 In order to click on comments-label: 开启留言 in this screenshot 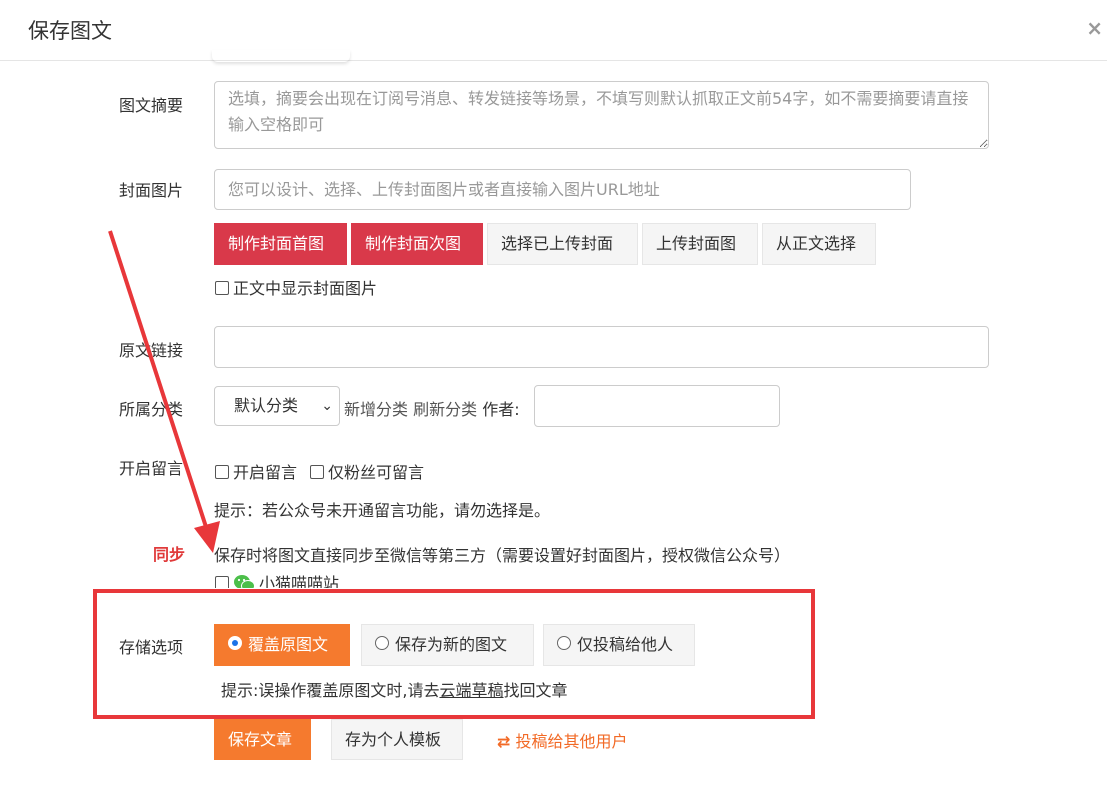, I will do `click(151, 468)`.